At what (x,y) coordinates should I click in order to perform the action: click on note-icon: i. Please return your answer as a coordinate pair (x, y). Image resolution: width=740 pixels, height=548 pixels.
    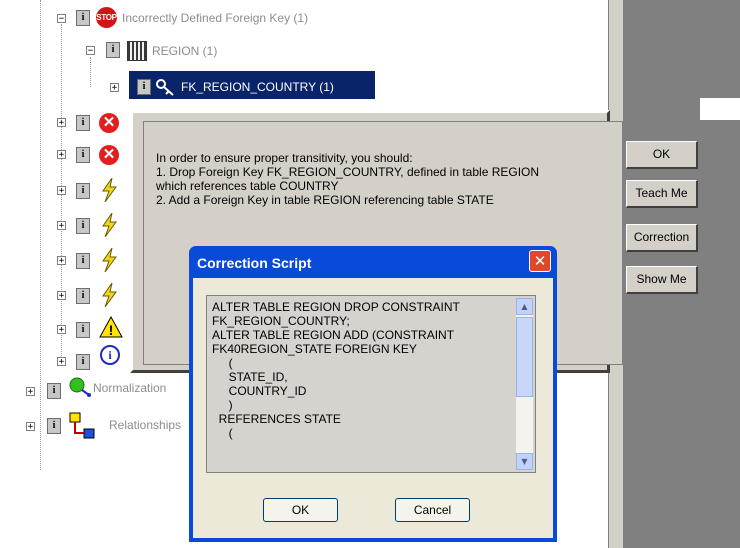
    Looking at the image, I should click on (110, 355).